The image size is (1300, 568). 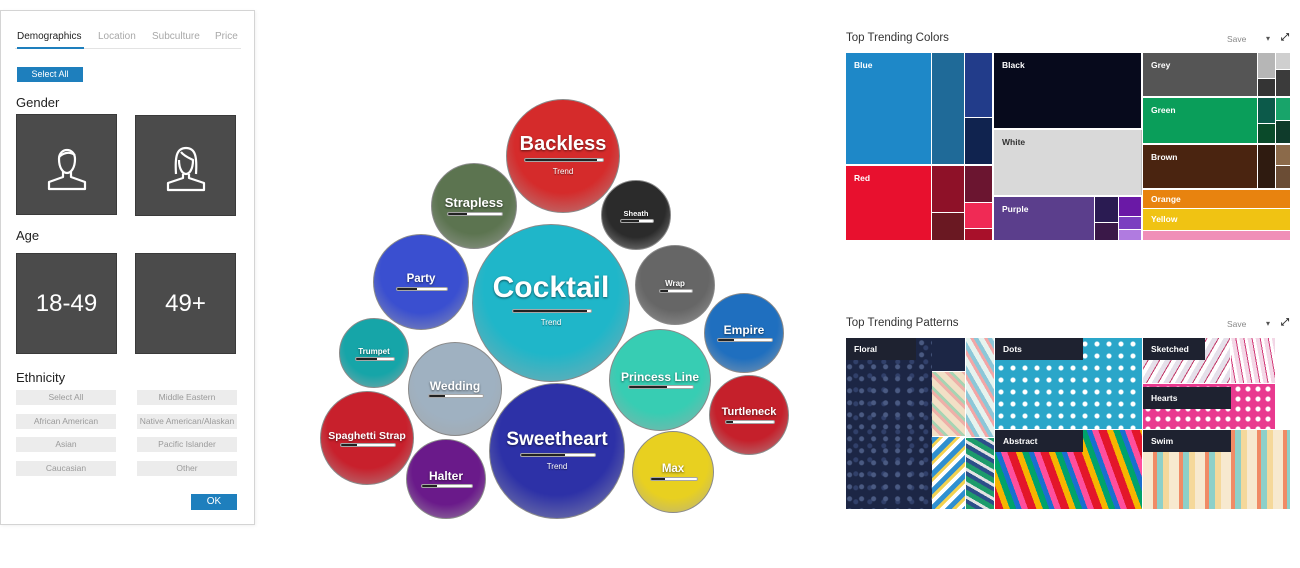 What do you see at coordinates (1044, 218) in the screenshot?
I see `color-cell-purple: Purple` at bounding box center [1044, 218].